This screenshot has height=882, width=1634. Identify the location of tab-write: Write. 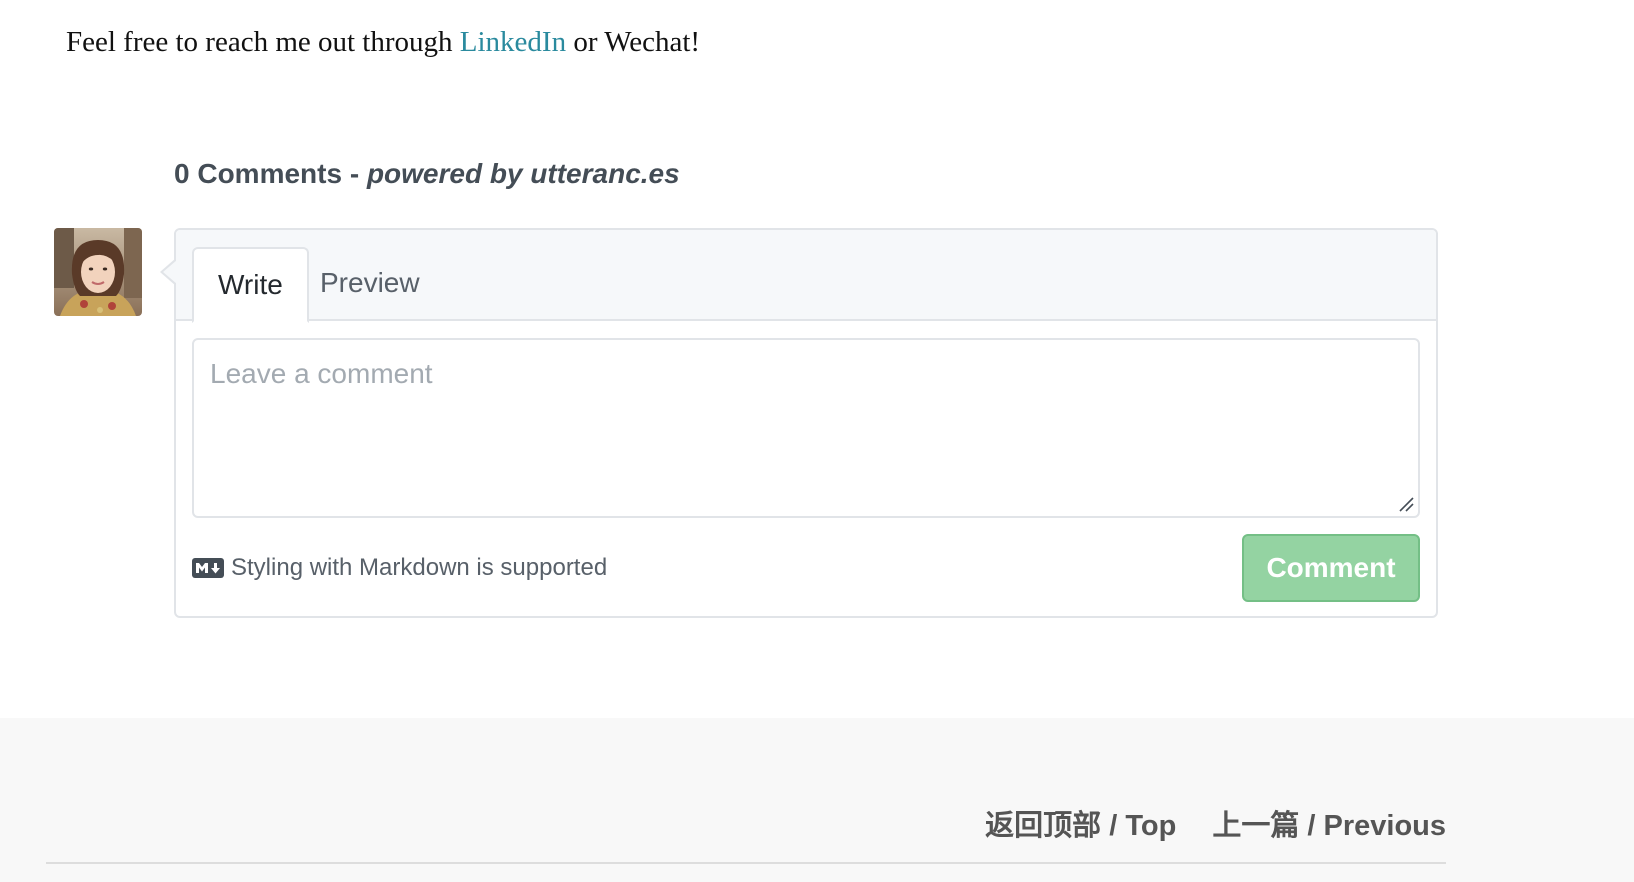
(250, 285).